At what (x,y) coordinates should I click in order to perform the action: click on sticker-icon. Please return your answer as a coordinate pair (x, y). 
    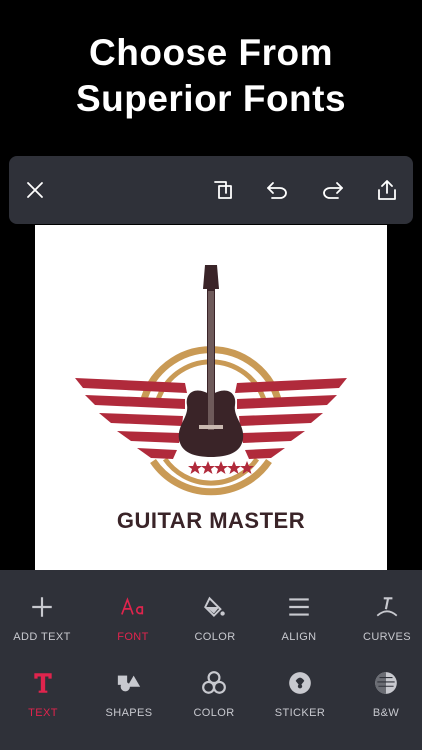
    Looking at the image, I should click on (300, 683).